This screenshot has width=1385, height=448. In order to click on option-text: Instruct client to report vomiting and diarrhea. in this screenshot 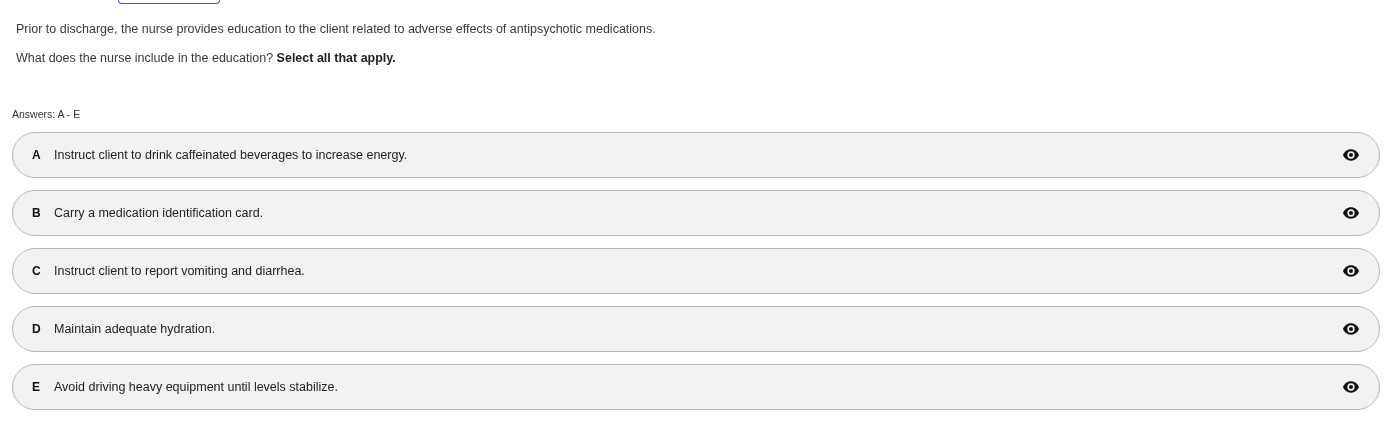, I will do `click(180, 271)`.